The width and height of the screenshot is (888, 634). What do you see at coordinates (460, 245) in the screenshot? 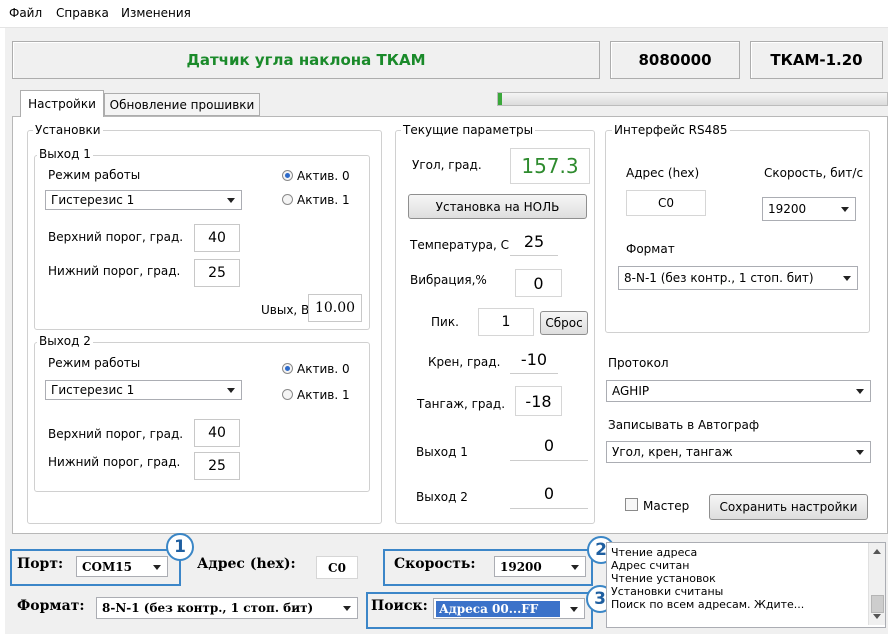
I see `temperature-label: Температура, С` at bounding box center [460, 245].